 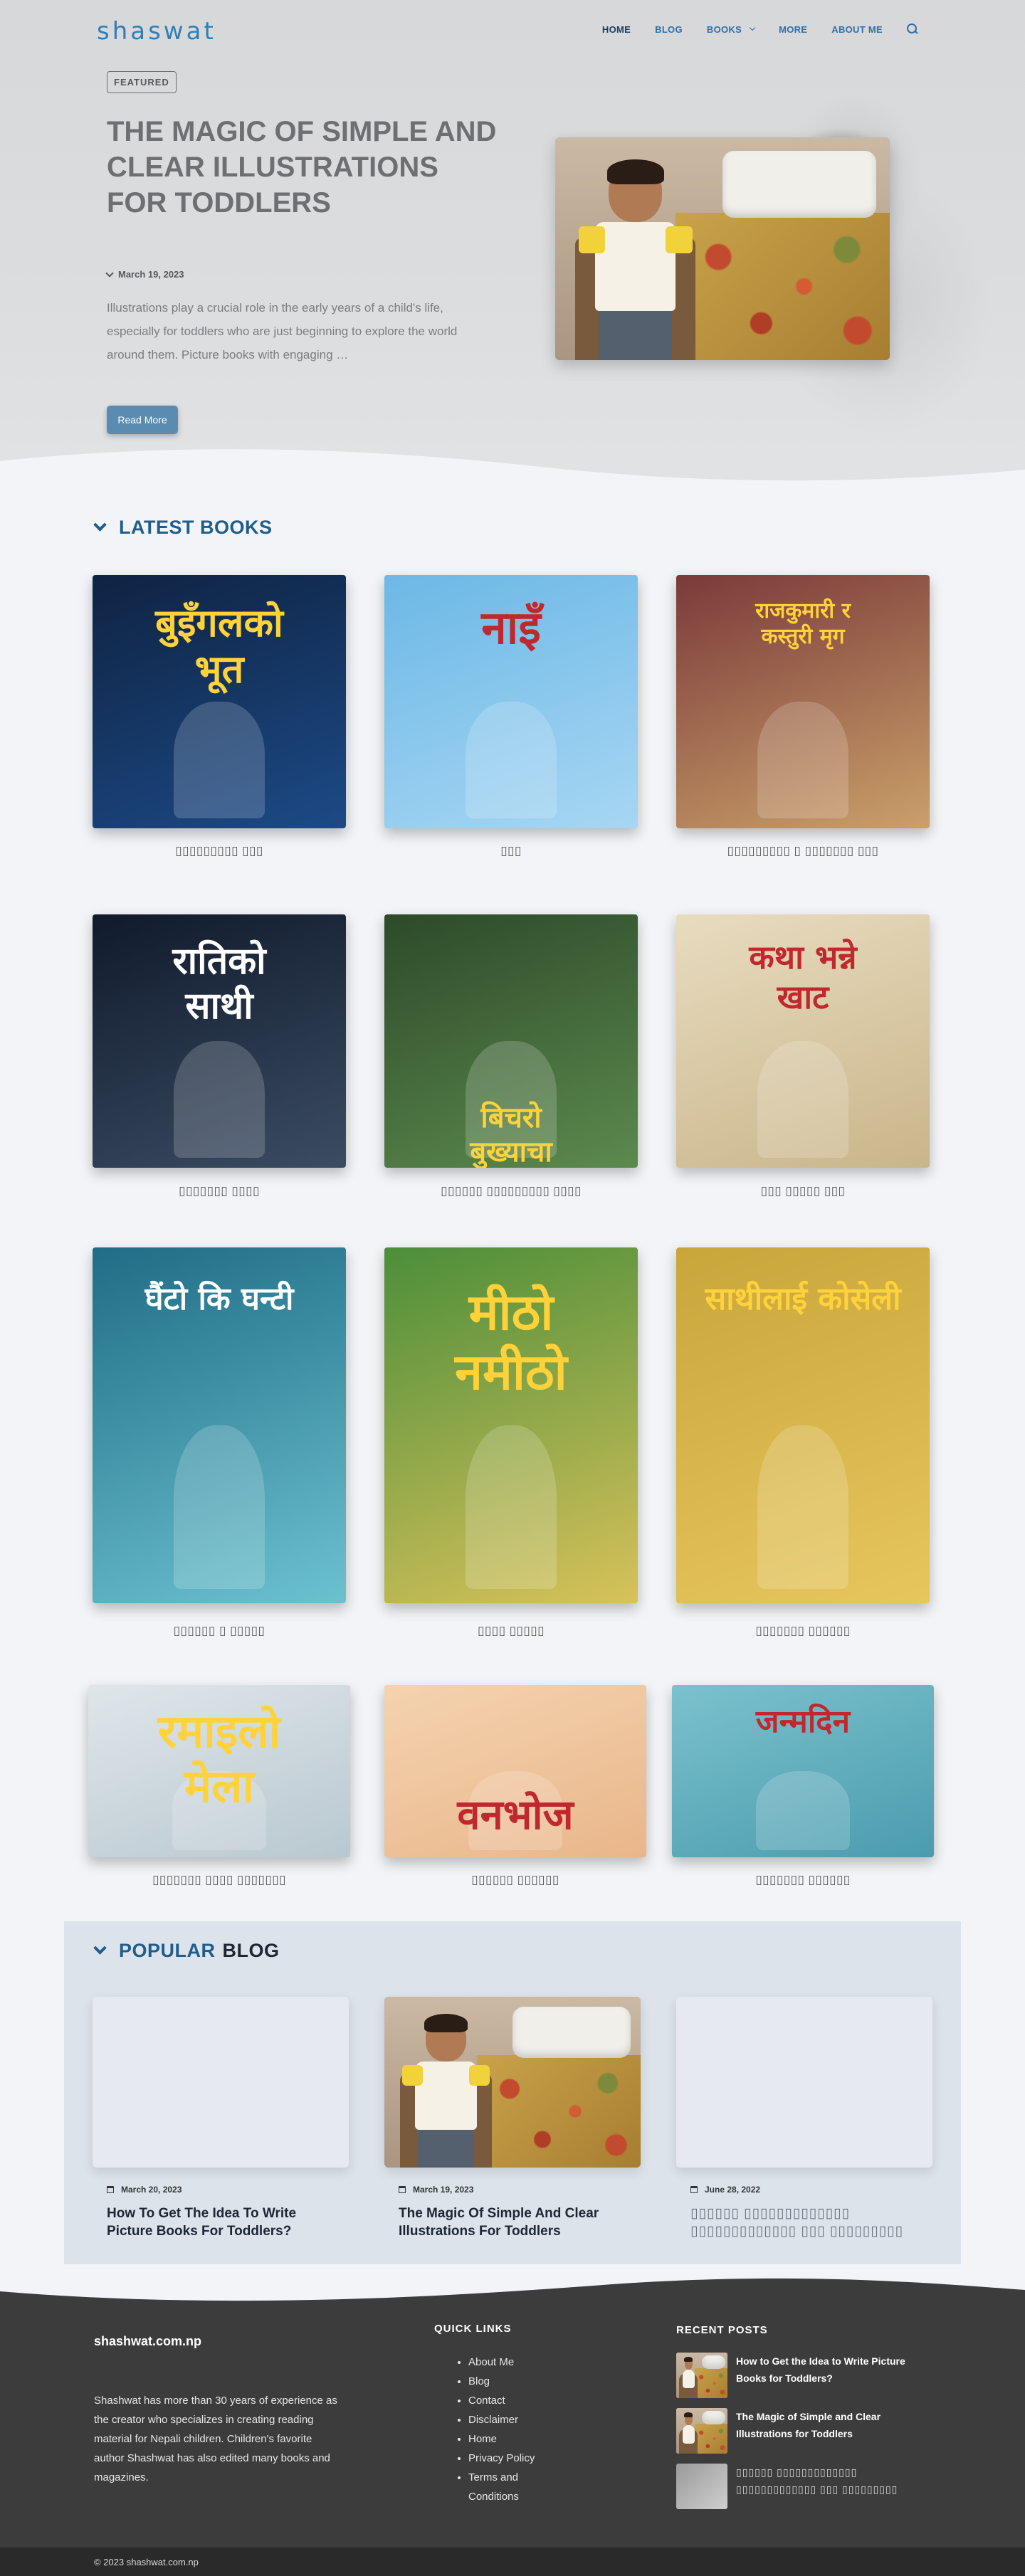 I want to click on nav-label: MORE, so click(x=793, y=29).